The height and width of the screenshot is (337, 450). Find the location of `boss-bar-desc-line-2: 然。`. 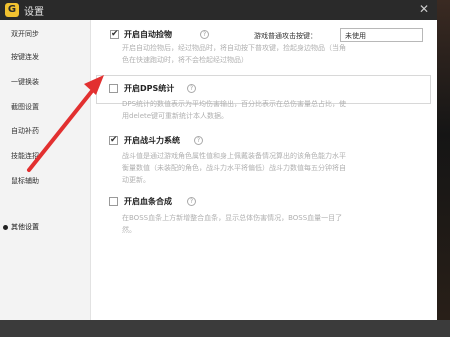

boss-bar-desc-line-2: 然。 is located at coordinates (129, 230).